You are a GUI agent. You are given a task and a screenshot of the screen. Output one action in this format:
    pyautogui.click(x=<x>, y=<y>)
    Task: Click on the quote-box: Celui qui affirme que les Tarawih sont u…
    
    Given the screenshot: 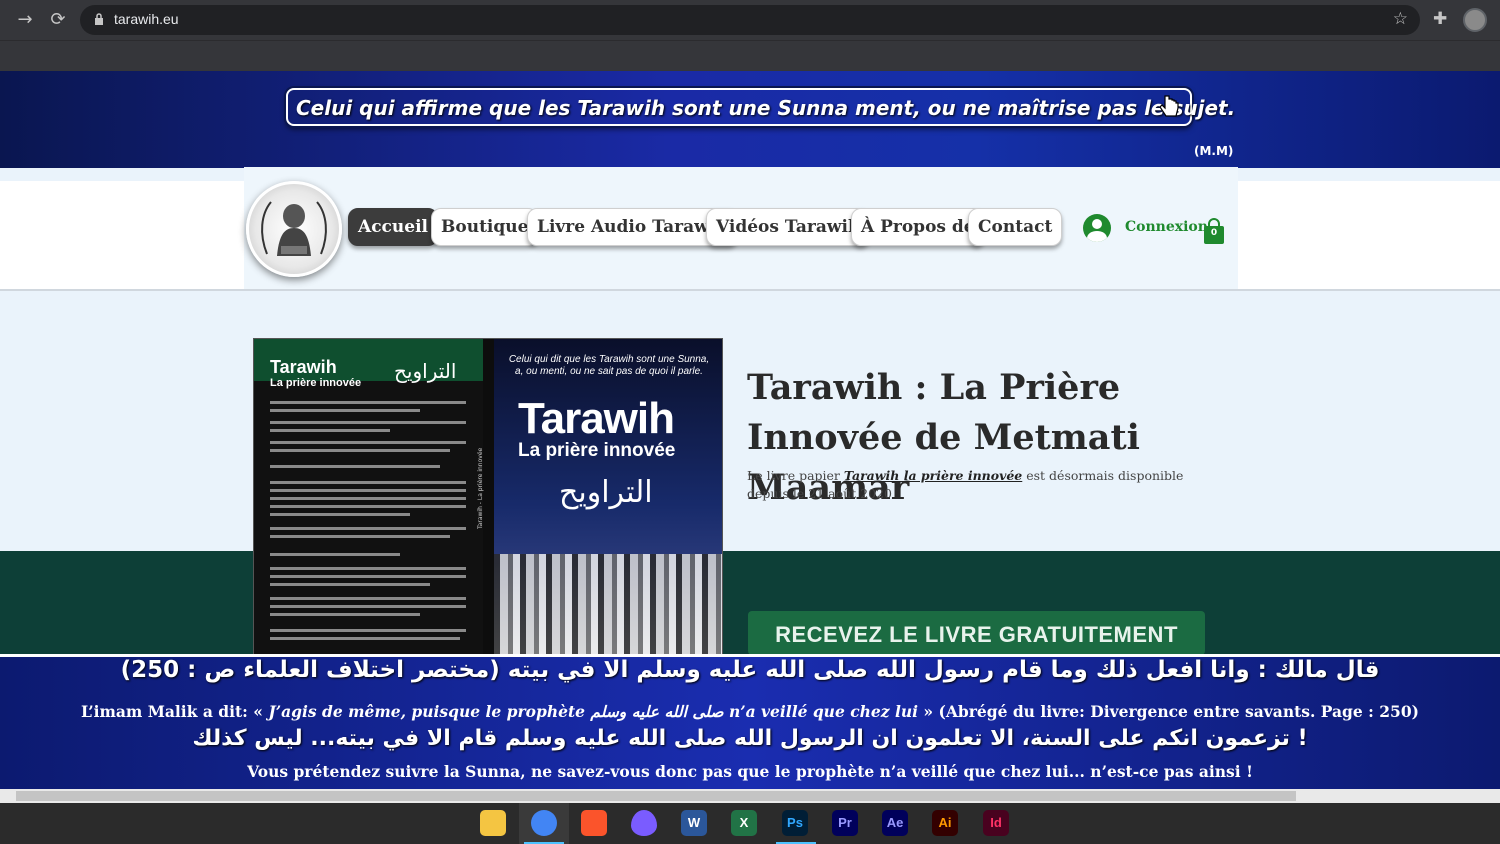 What is the action you would take?
    pyautogui.click(x=760, y=107)
    